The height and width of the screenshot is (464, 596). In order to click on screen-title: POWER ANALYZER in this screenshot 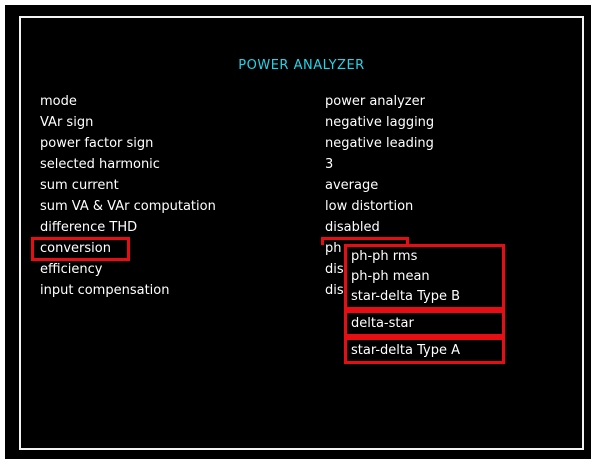, I will do `click(301, 65)`.